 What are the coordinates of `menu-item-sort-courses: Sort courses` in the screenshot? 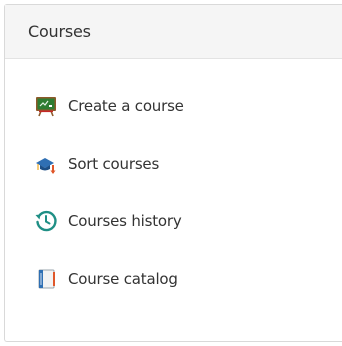 It's located at (96, 164).